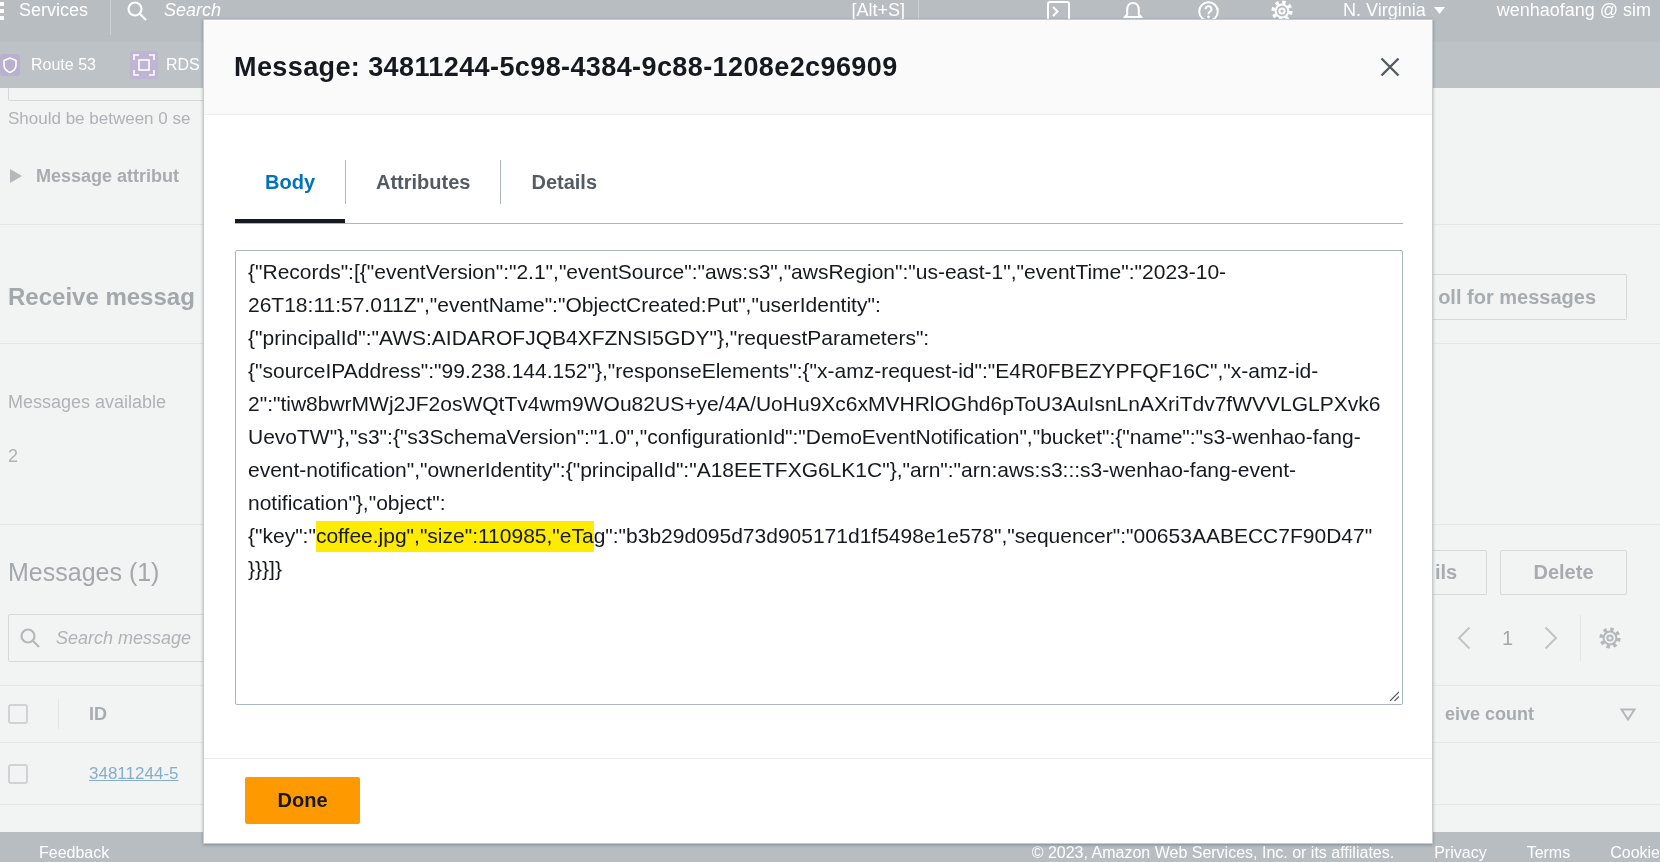  I want to click on message-id-link: 34811244-5, so click(134, 773).